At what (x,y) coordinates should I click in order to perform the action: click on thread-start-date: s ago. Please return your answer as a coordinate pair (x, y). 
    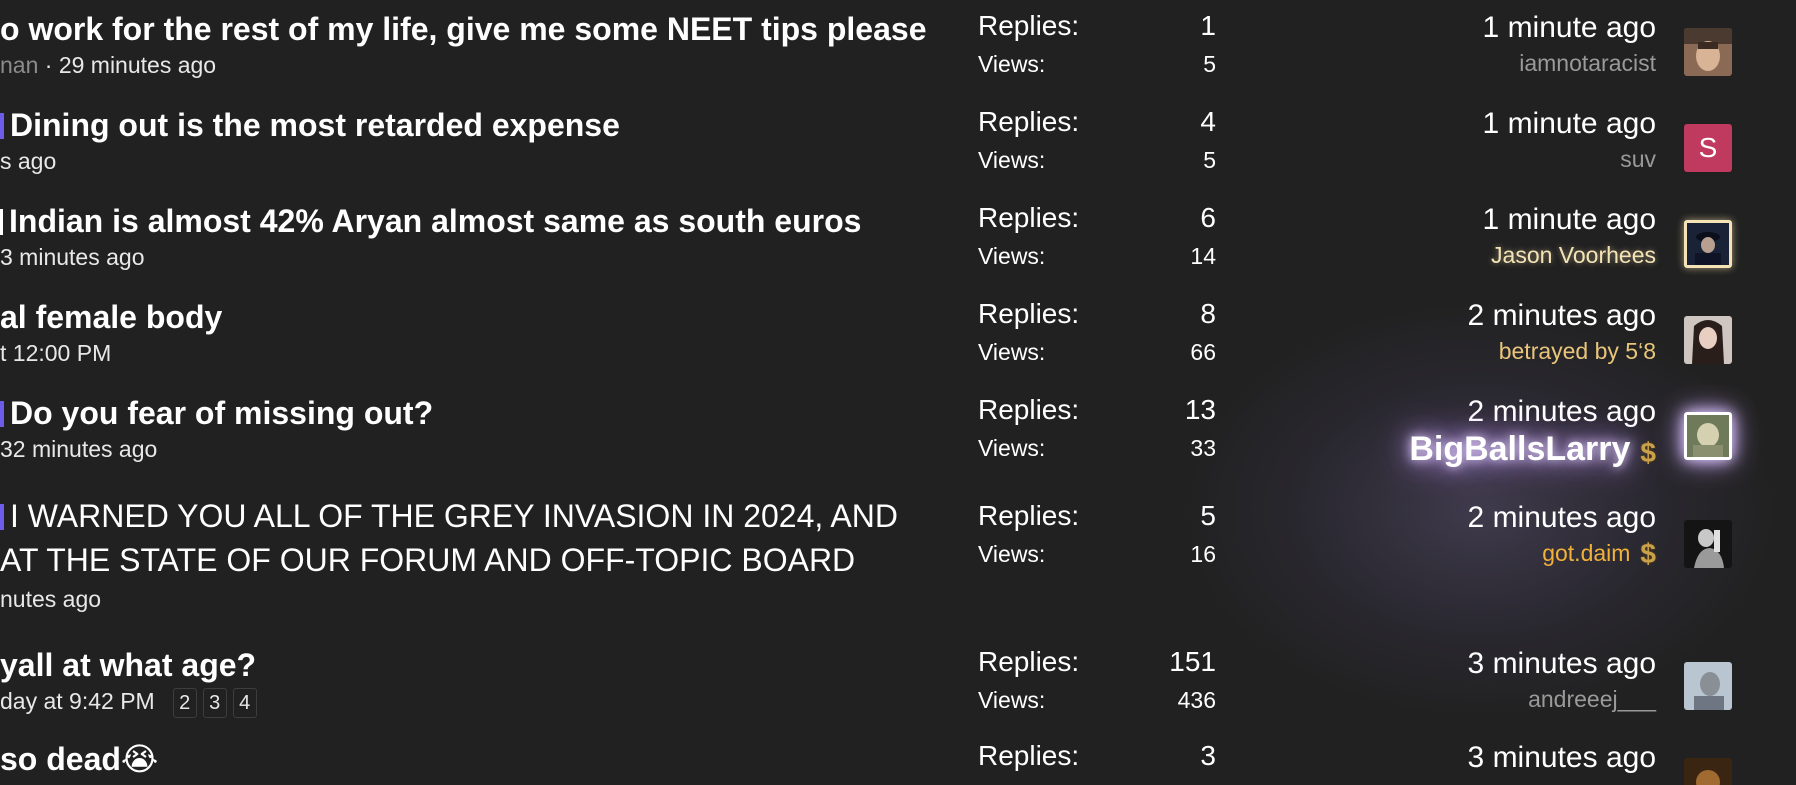
    Looking at the image, I should click on (28, 161).